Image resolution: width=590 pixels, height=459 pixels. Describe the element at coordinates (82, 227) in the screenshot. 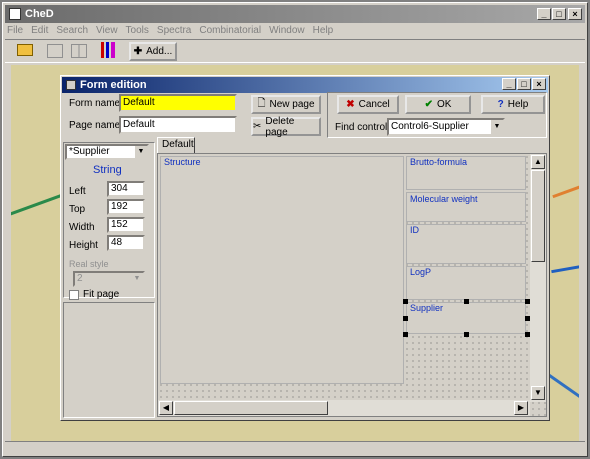

I see `width-label: Width` at that location.